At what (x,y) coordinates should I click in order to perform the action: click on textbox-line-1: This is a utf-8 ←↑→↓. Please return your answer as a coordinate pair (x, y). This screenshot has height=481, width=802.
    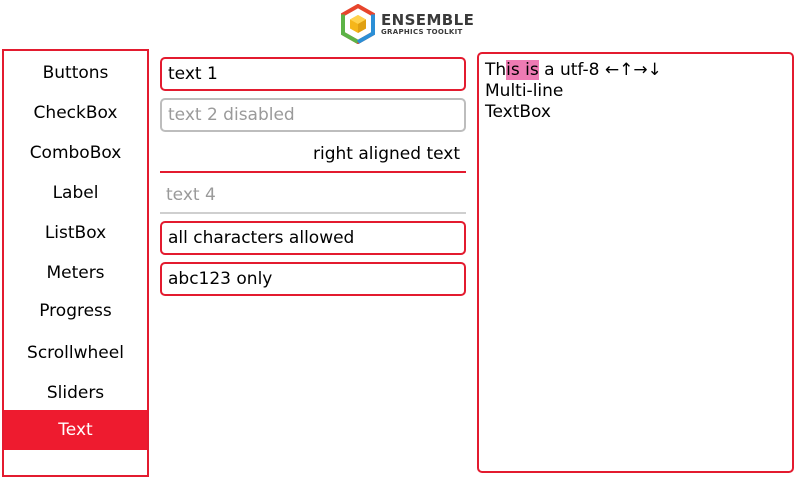
    Looking at the image, I should click on (635, 70).